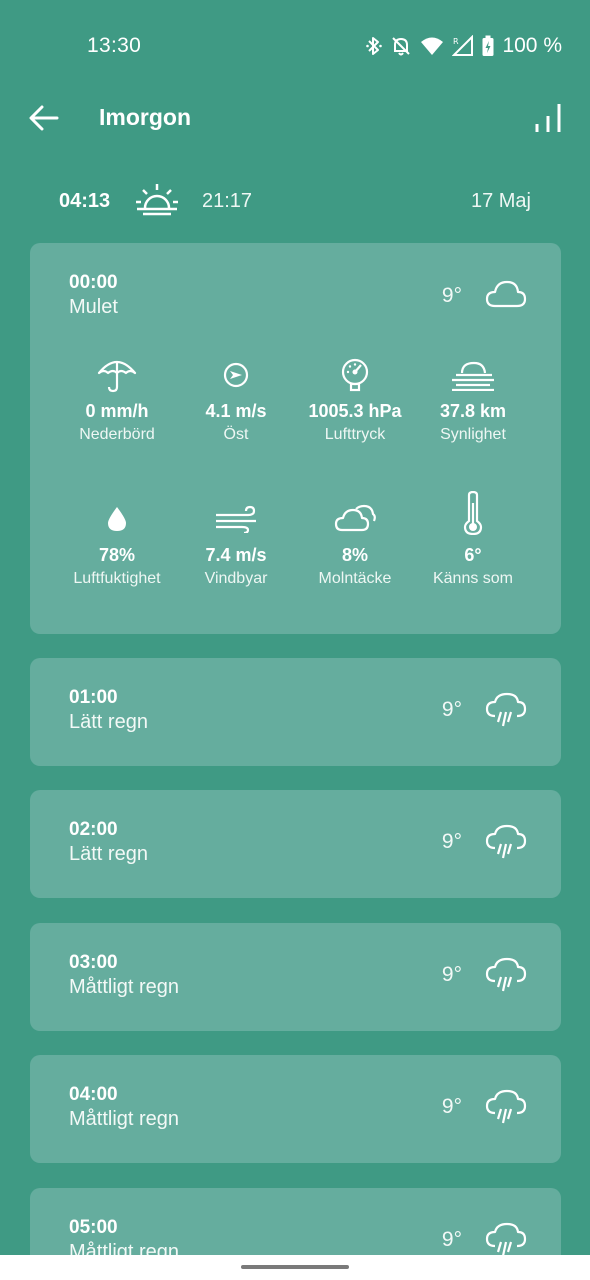 The image size is (590, 1280). I want to click on bar-chart-icon, so click(548, 118).